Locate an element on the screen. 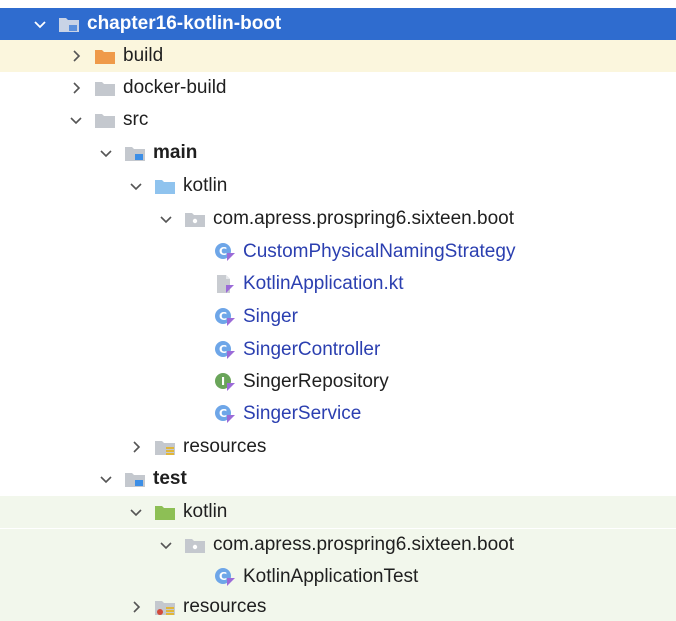 The width and height of the screenshot is (676, 621). tree-node-label: CustomPhysicalNamingStrategy is located at coordinates (379, 251).